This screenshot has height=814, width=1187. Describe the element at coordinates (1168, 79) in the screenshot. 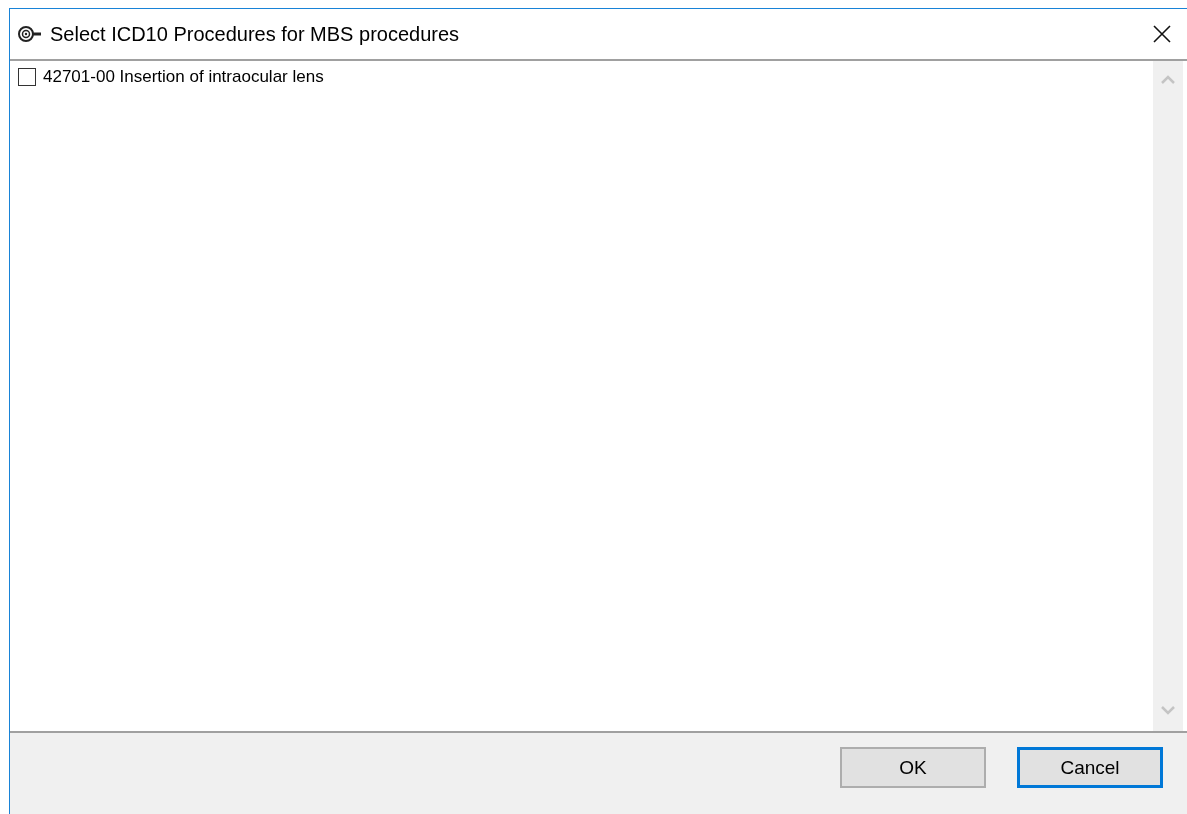

I see `scroll-up-icon` at that location.